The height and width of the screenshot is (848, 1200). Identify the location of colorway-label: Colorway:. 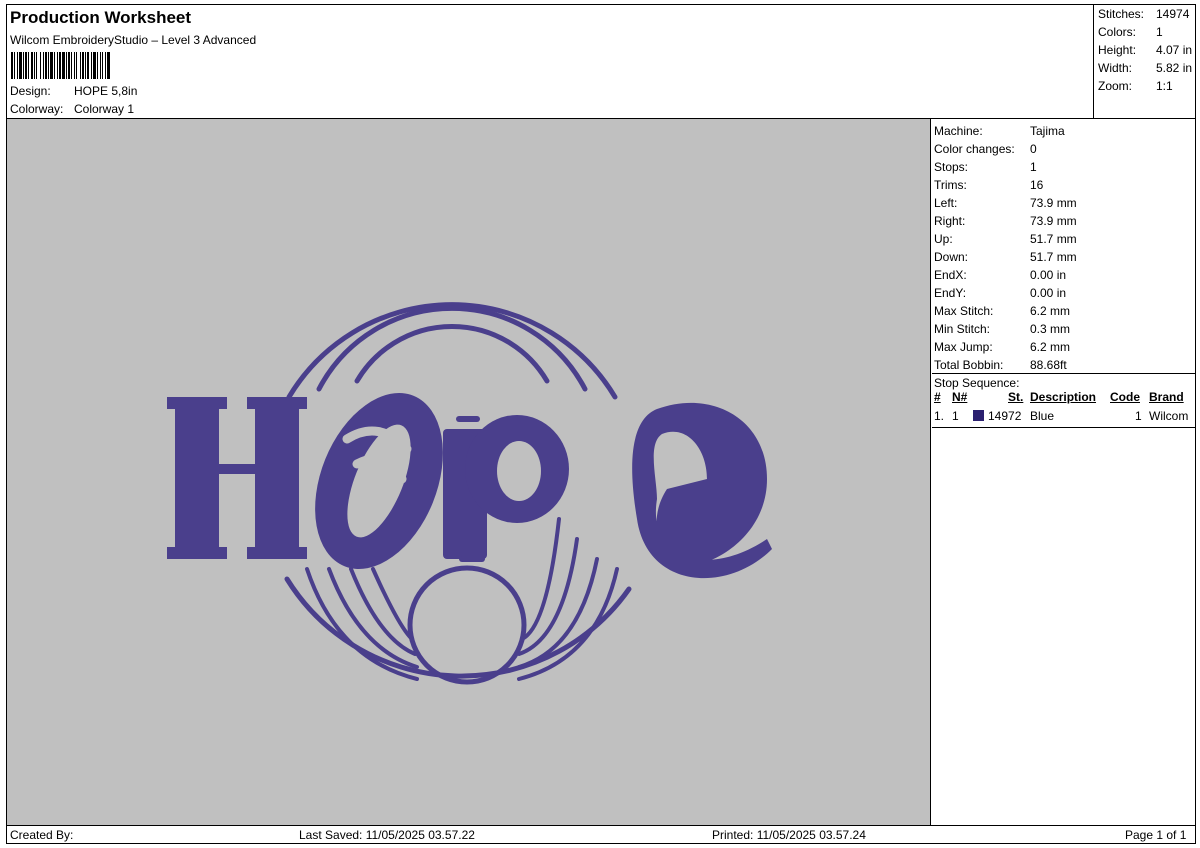
(37, 109).